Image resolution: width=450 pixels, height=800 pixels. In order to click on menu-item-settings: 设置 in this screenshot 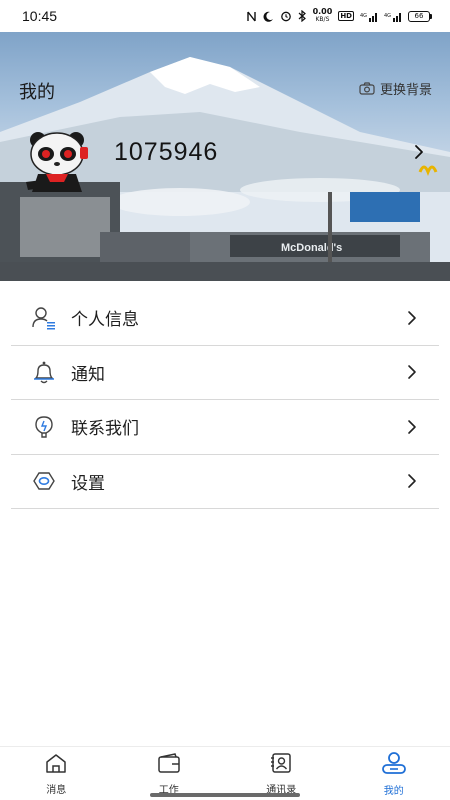, I will do `click(225, 482)`.